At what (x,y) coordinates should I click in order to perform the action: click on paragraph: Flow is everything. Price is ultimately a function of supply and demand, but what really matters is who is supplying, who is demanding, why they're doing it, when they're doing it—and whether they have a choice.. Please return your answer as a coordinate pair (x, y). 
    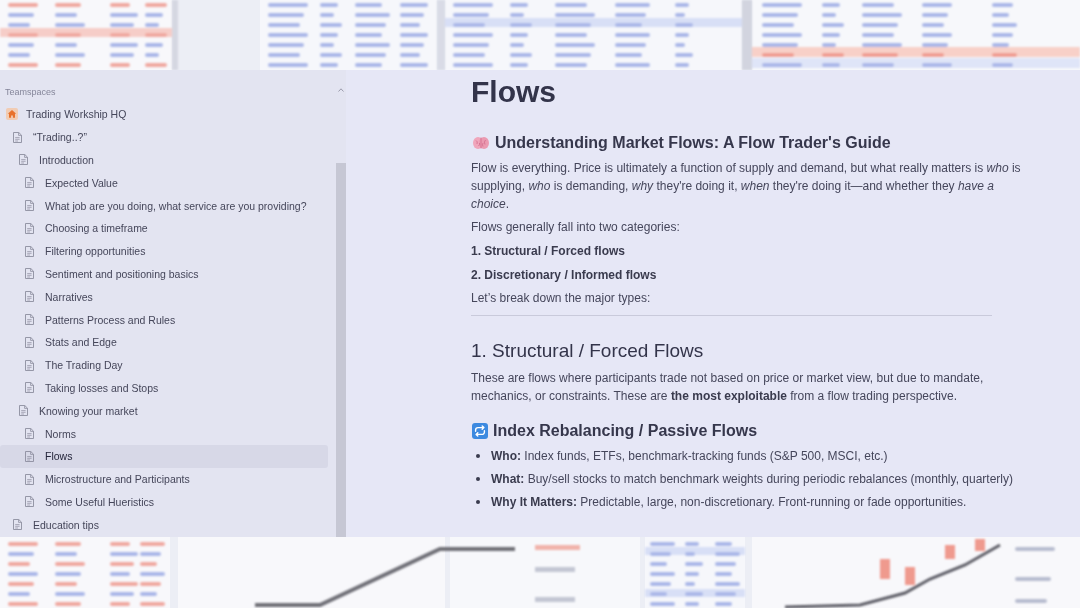
    Looking at the image, I should click on (746, 186).